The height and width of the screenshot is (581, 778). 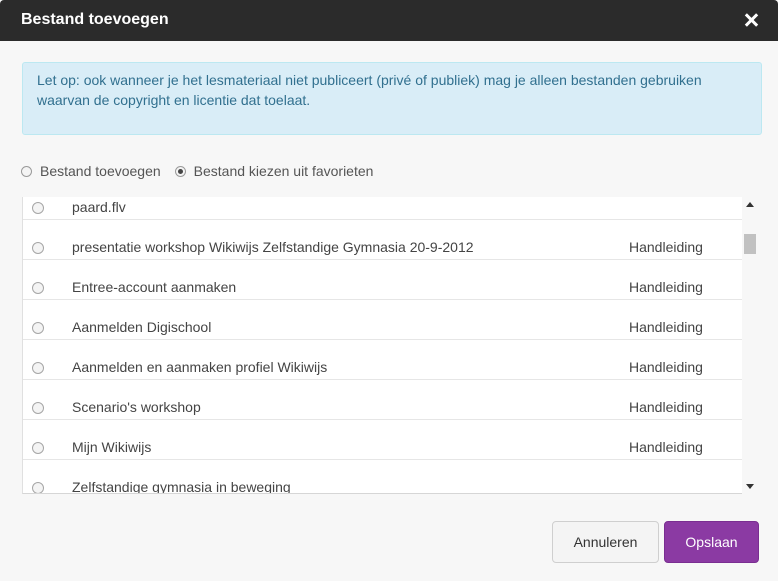 What do you see at coordinates (26, 171) in the screenshot?
I see `radio-add-file-button` at bounding box center [26, 171].